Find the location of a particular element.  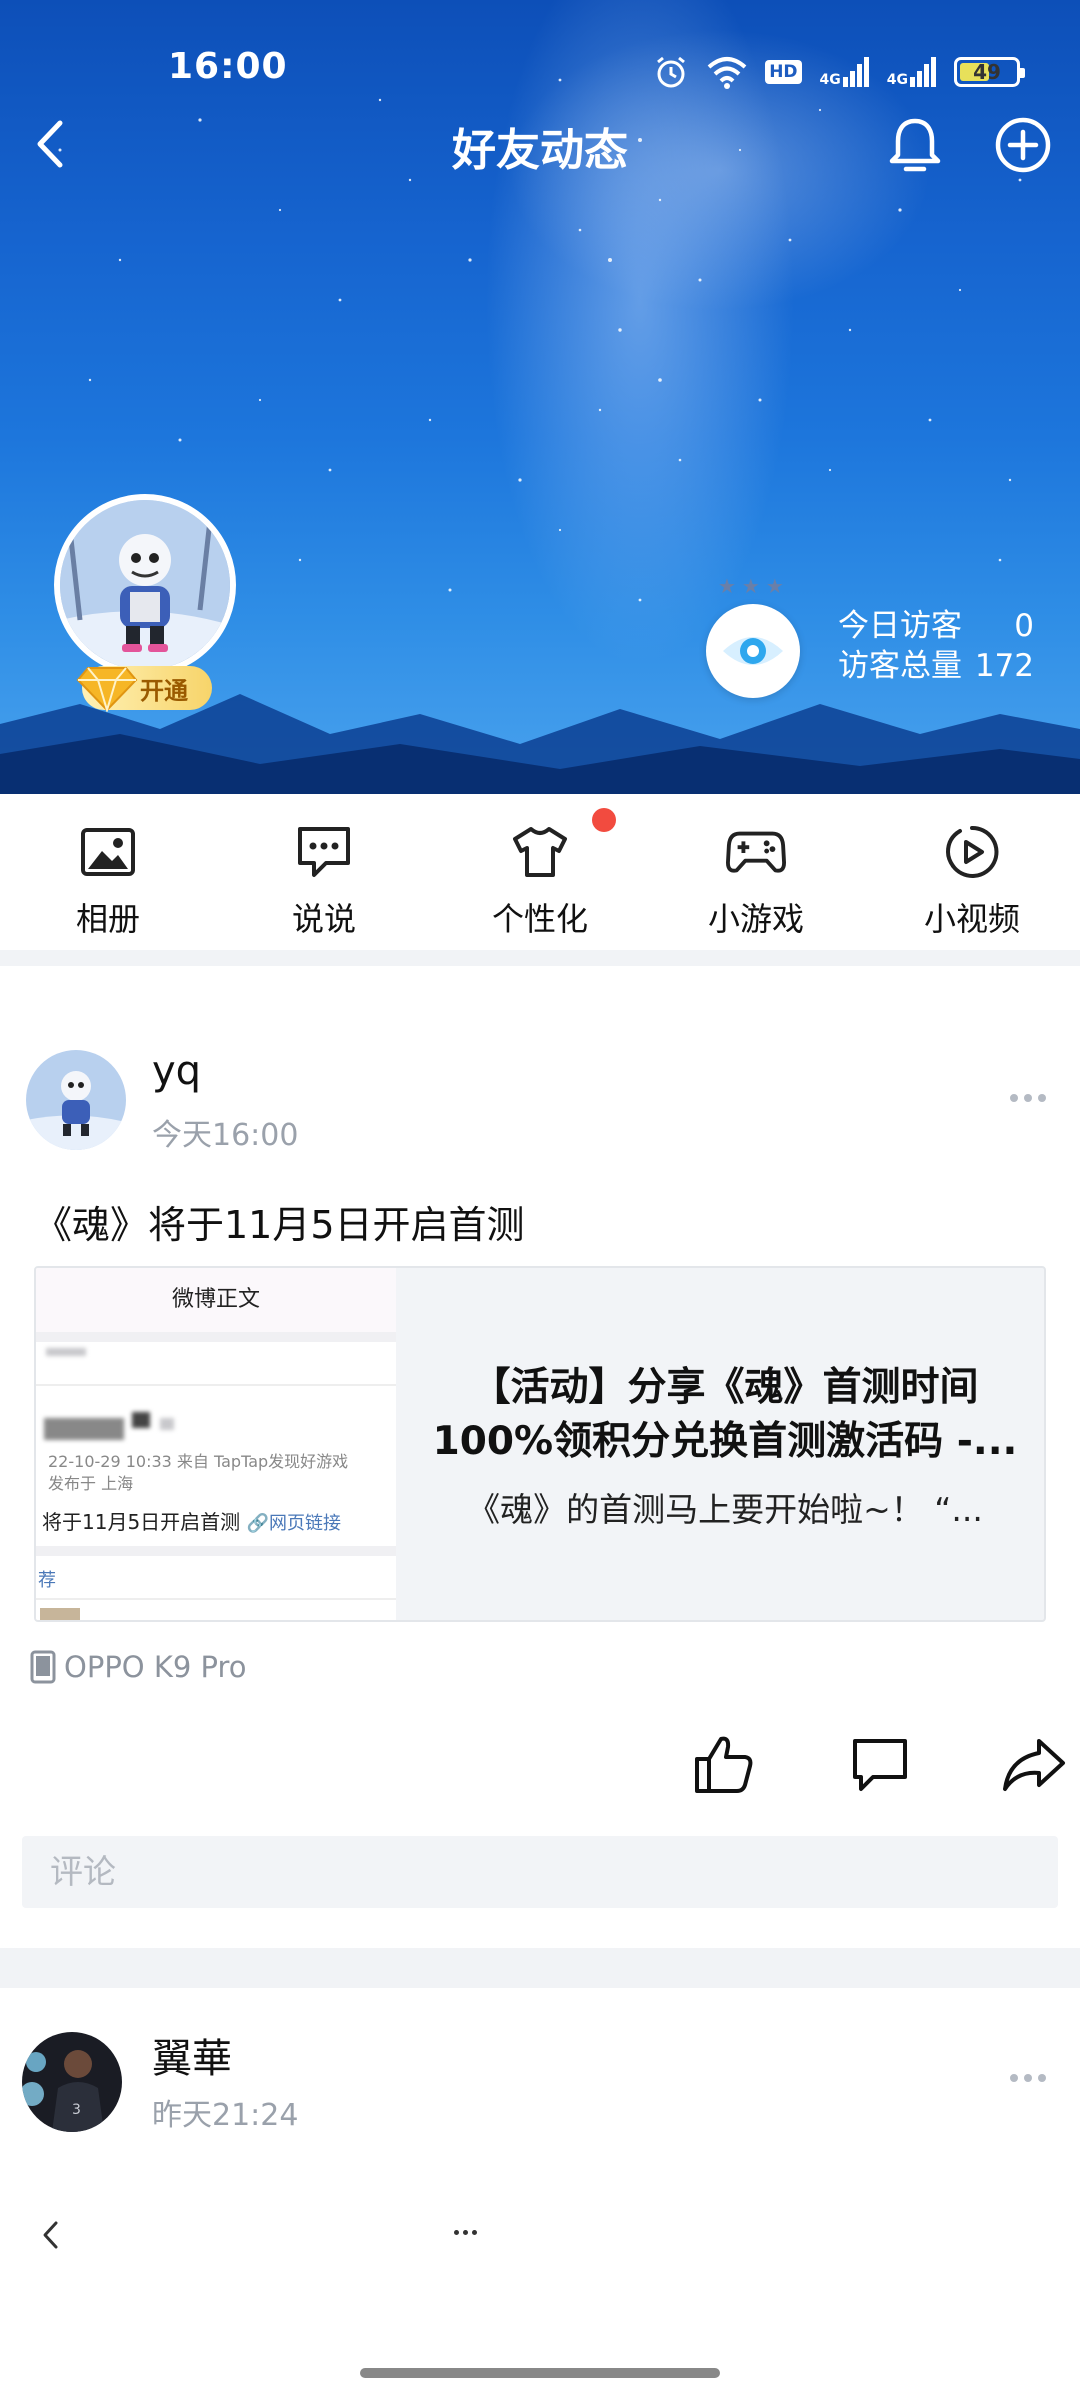

play-circle-icon is located at coordinates (972, 852).